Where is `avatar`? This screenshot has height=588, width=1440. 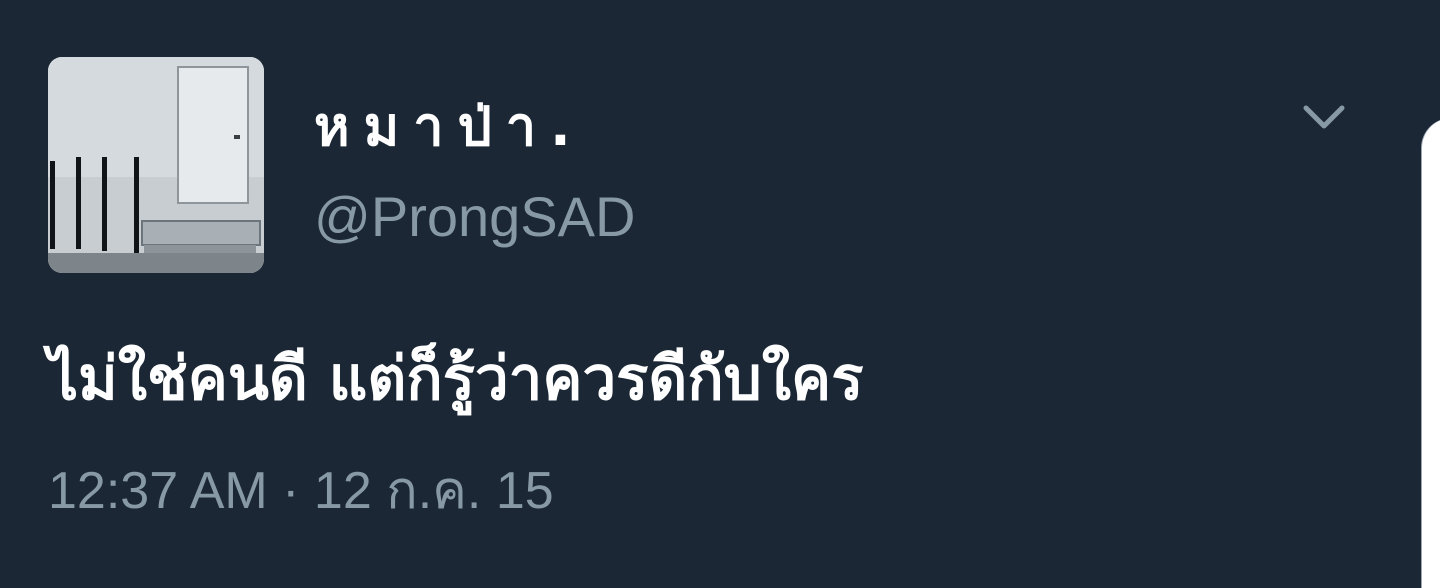
avatar is located at coordinates (156, 165).